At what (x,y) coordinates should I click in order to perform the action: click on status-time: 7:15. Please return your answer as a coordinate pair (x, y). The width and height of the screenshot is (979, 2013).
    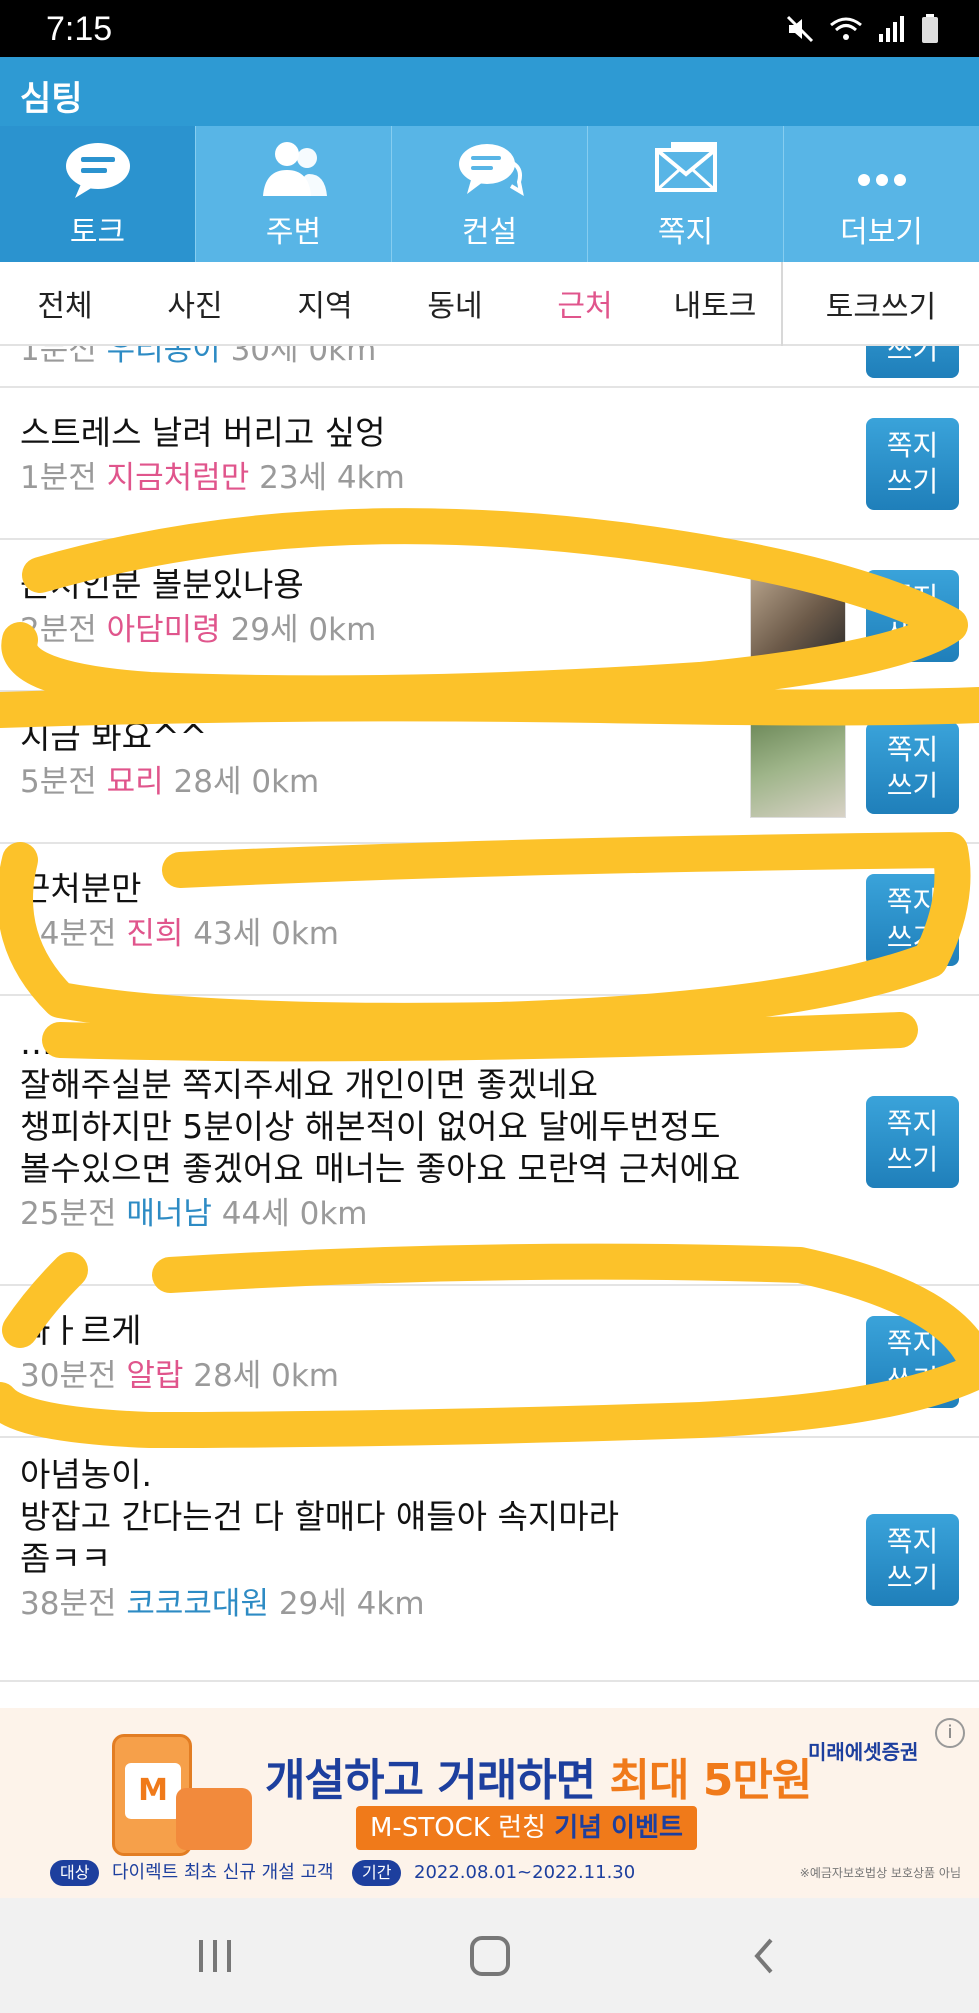
    Looking at the image, I should click on (79, 29).